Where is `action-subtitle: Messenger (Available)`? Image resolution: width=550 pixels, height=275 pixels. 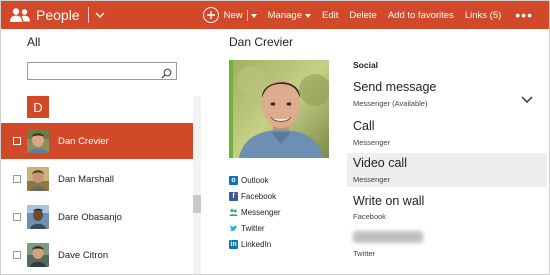
action-subtitle: Messenger (Available) is located at coordinates (390, 103).